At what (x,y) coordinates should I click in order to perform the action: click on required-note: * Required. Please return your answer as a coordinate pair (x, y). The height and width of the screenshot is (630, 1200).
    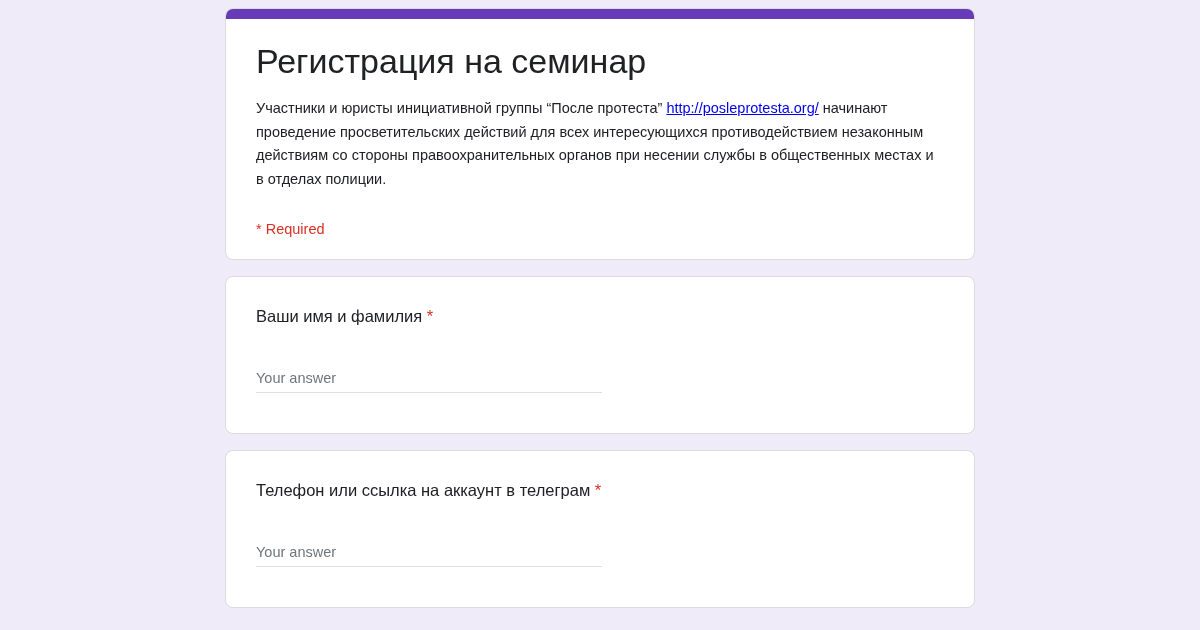
    Looking at the image, I should click on (291, 229).